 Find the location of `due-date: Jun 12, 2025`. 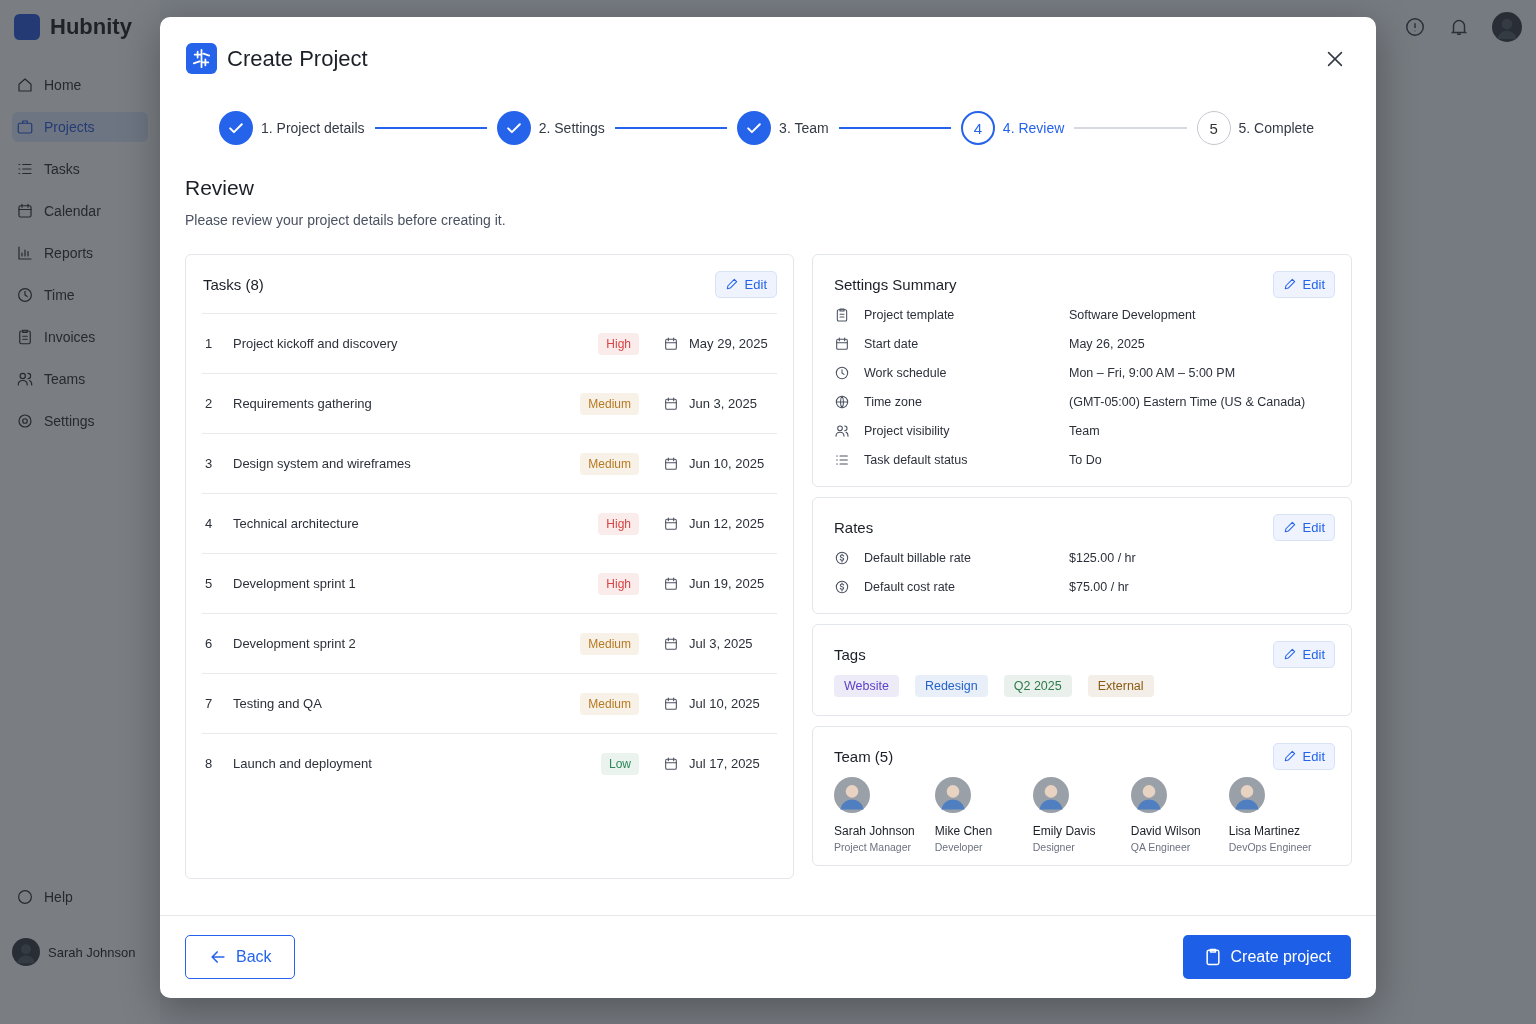

due-date: Jun 12, 2025 is located at coordinates (727, 523).